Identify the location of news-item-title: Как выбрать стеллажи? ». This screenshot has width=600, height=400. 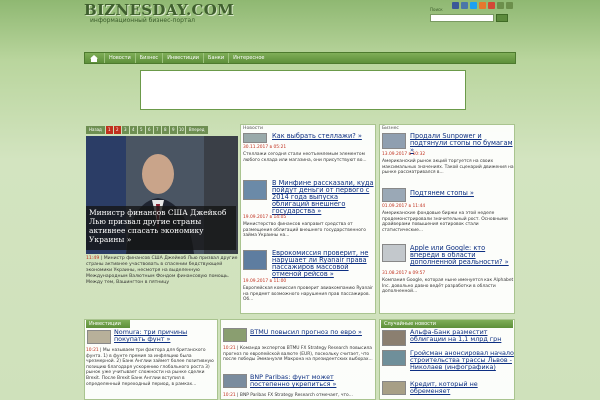
(323, 136).